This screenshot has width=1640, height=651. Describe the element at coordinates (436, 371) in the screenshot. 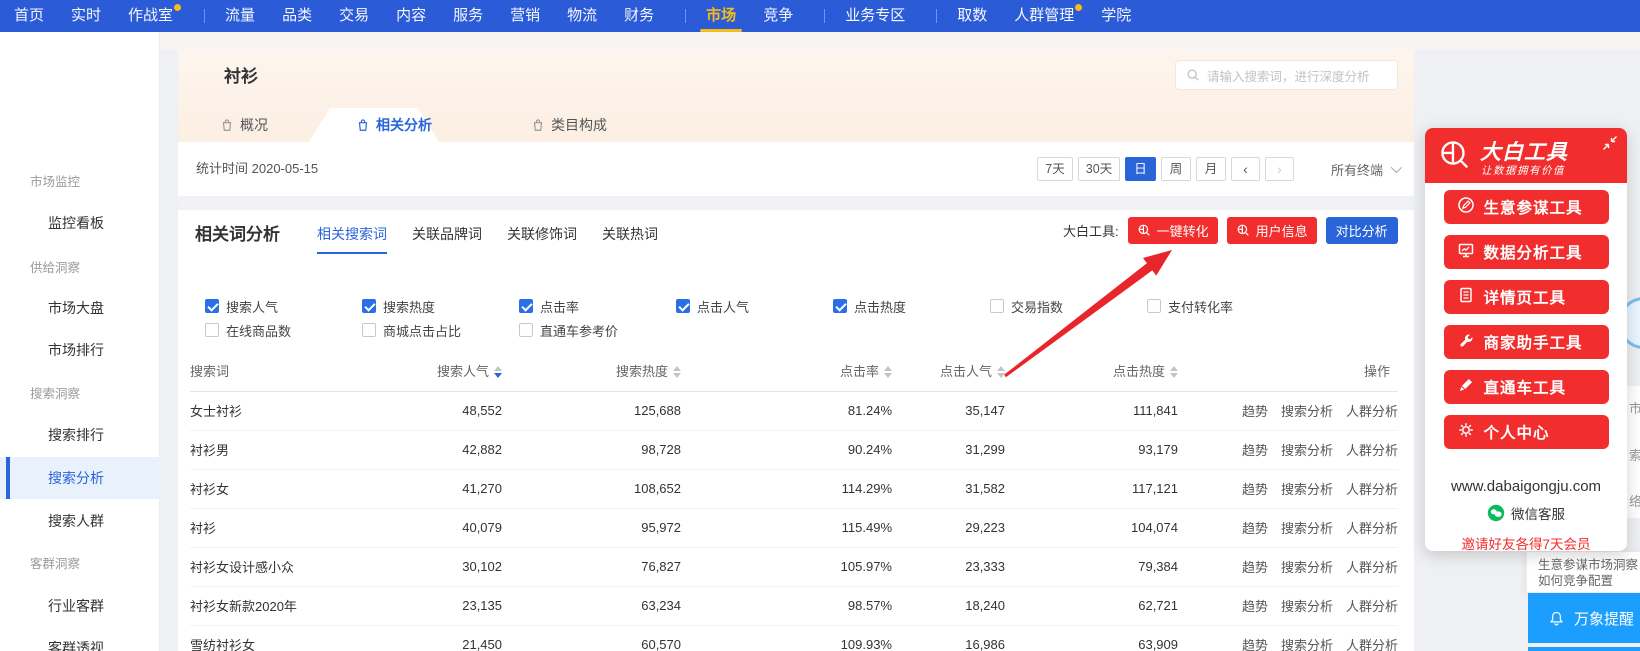

I see `column-header-搜索人气: 搜索人气` at that location.